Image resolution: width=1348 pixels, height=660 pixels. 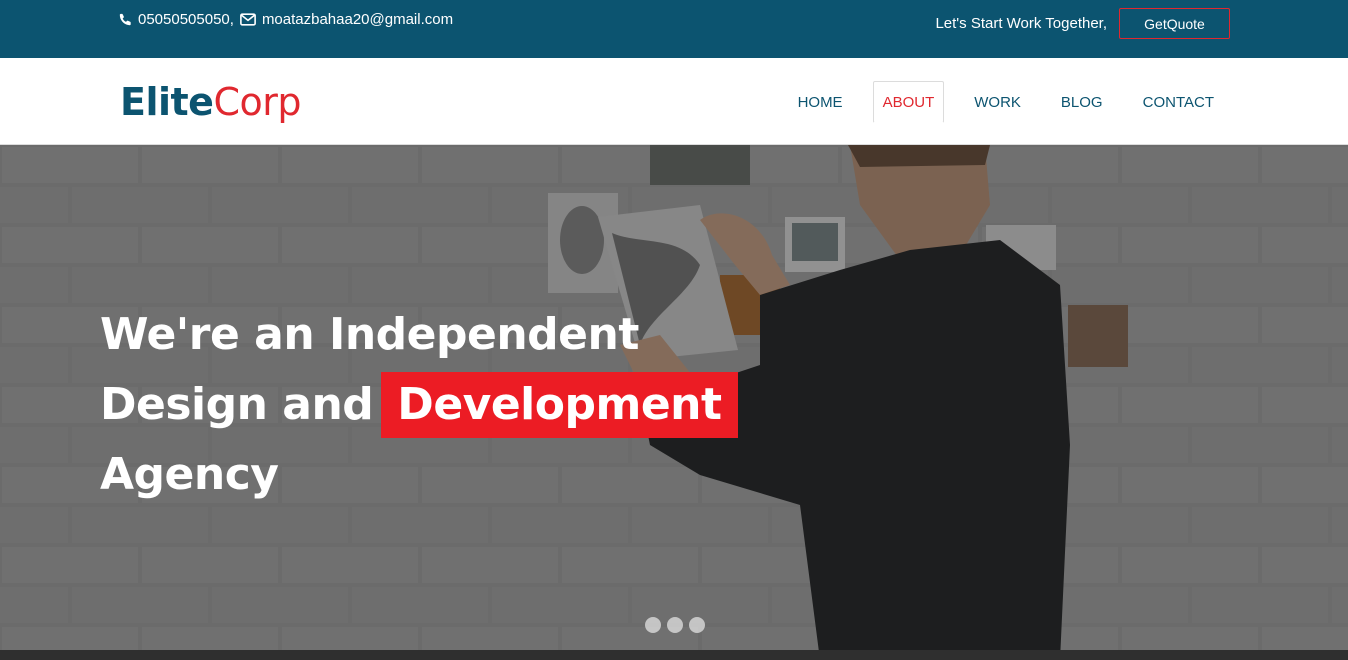 I want to click on nav-item-about: ABOUT, so click(x=908, y=102).